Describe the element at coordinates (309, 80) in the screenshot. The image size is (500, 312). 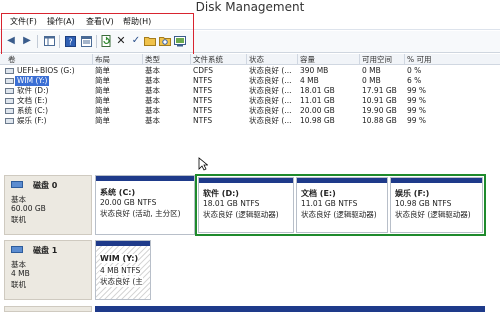
I see `volume-capacity: 4 MB` at that location.